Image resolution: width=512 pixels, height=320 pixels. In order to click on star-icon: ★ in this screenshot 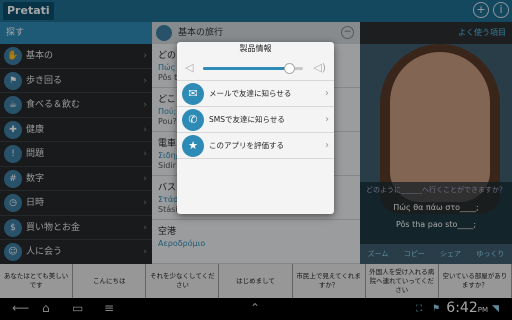, I will do `click(193, 146)`.